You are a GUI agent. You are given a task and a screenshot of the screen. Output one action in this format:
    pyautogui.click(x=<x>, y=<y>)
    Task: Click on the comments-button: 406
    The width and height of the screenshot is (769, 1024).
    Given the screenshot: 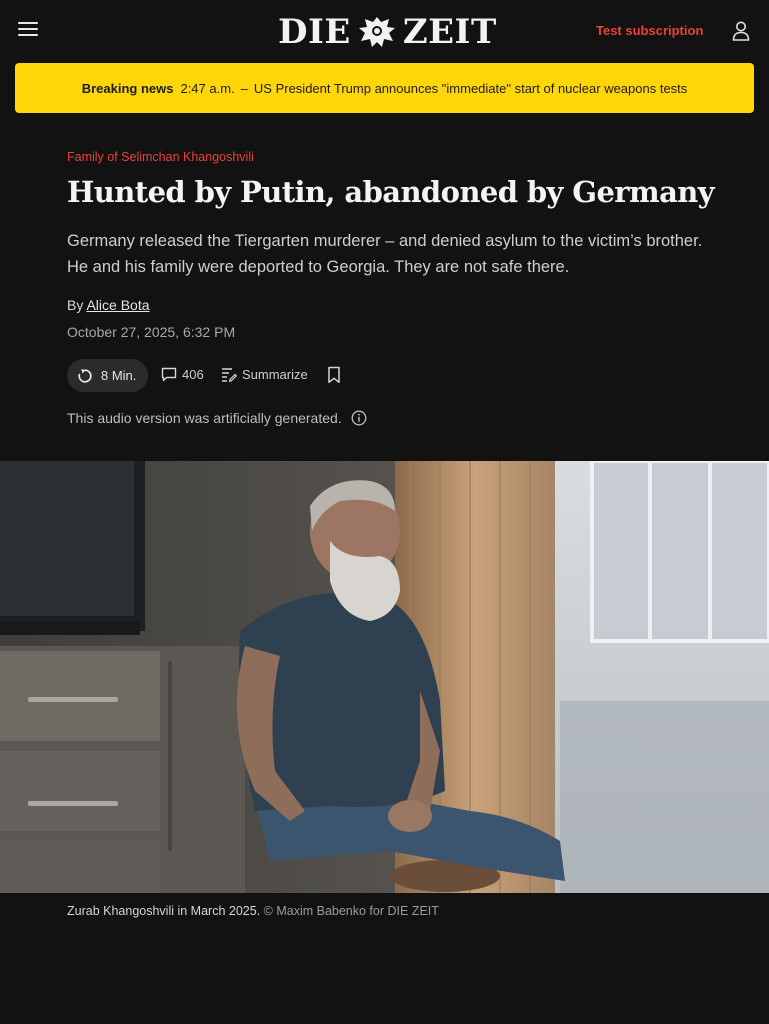 What is the action you would take?
    pyautogui.click(x=182, y=374)
    